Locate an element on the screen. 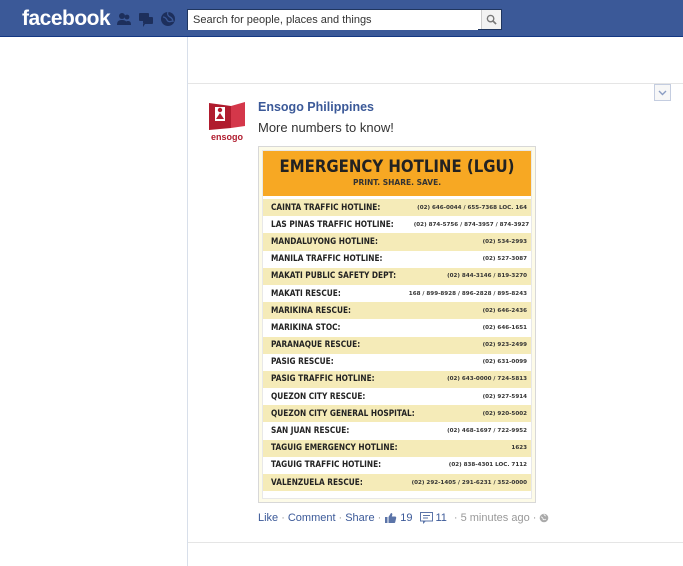 Image resolution: width=683 pixels, height=566 pixels. hotline-label: QUEZON CITY RESCUE: is located at coordinates (318, 396).